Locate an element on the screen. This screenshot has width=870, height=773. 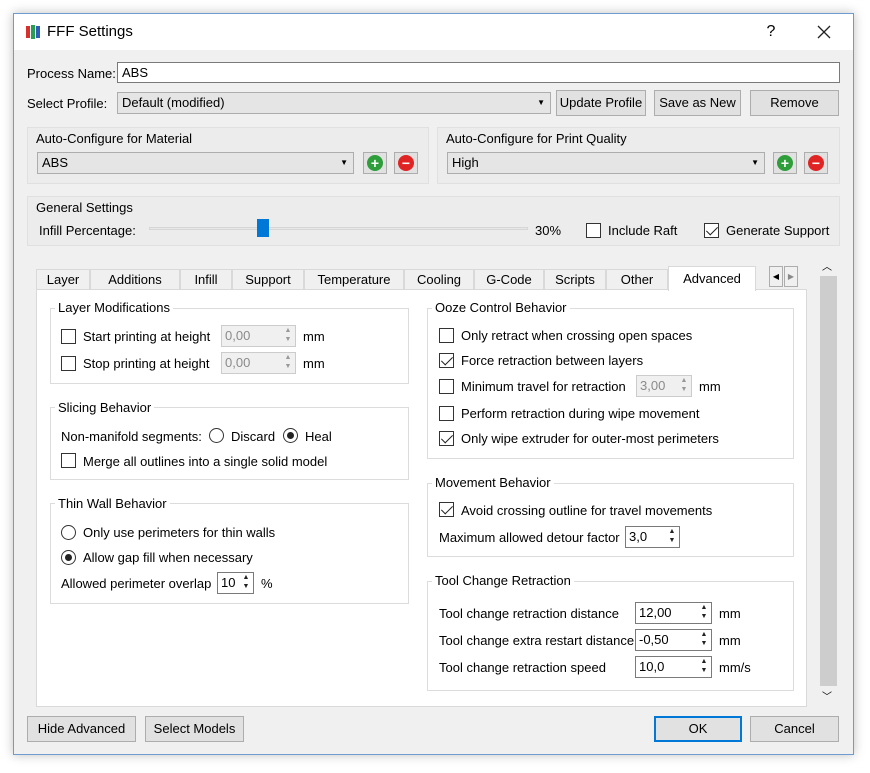
cancel-button: Cancel is located at coordinates (794, 729).